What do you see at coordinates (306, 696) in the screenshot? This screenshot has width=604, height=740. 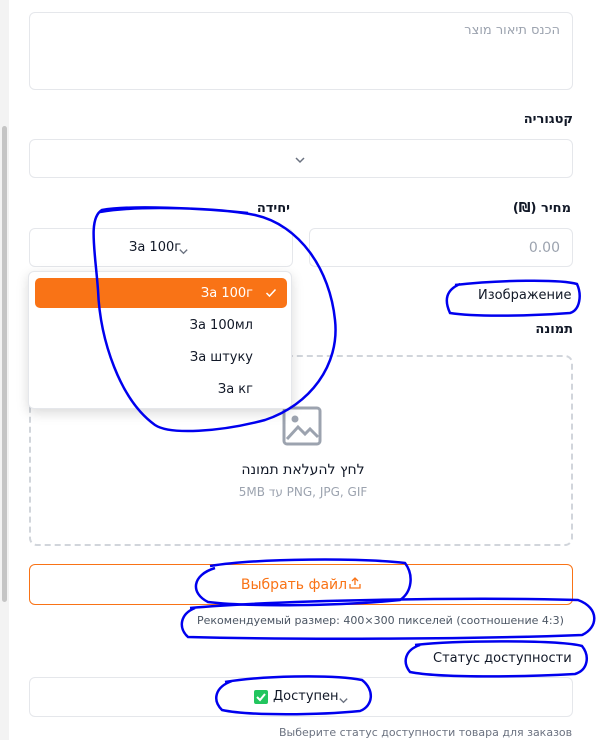 I see `availability-value: Доступен` at bounding box center [306, 696].